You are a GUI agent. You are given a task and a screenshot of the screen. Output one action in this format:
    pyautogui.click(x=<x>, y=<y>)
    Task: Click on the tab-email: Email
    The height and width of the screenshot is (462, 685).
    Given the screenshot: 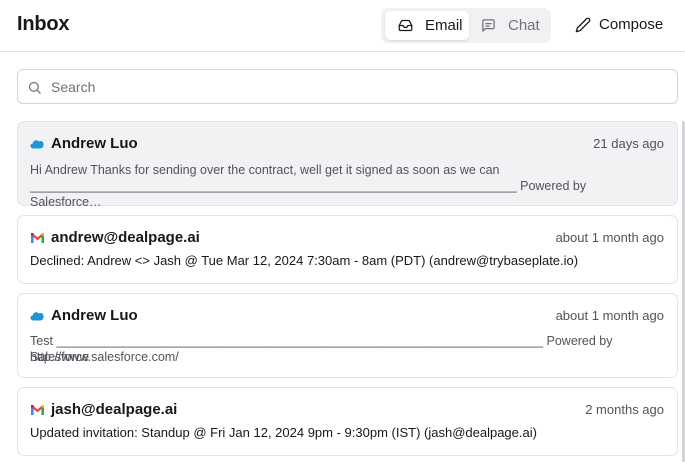 What is the action you would take?
    pyautogui.click(x=427, y=25)
    